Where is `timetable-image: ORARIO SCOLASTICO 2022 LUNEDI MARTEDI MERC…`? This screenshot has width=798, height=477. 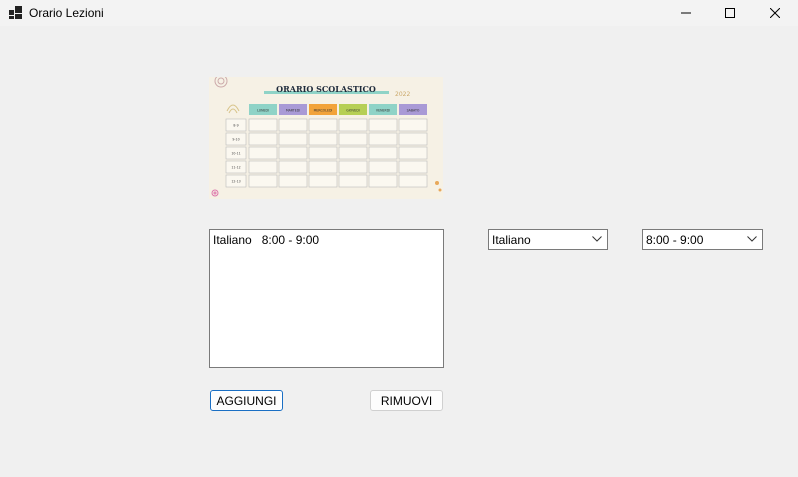
timetable-image: ORARIO SCOLASTICO 2022 LUNEDI MARTEDI MERC… is located at coordinates (326, 138).